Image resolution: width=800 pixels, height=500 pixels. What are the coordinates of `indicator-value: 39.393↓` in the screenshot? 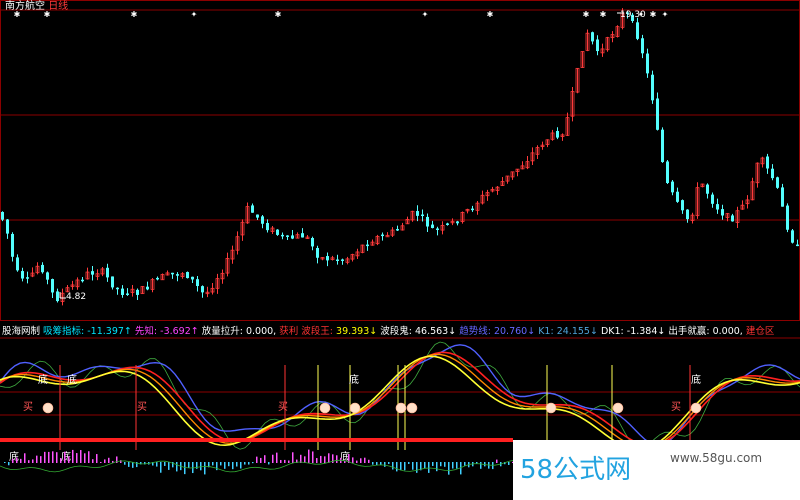 It's located at (355, 331).